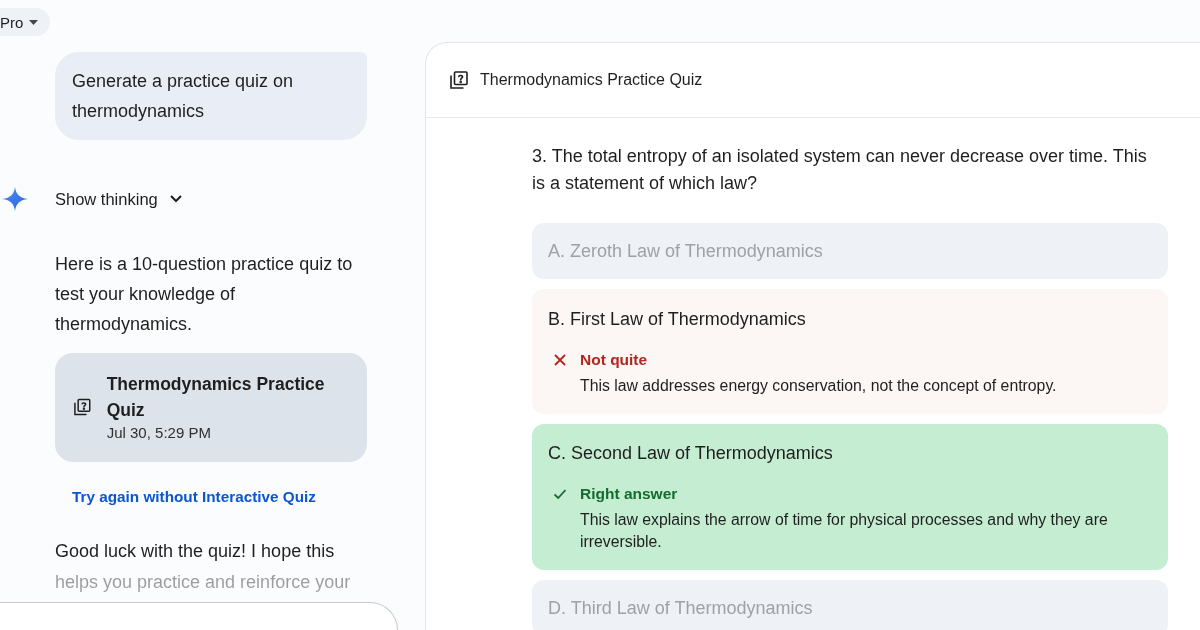  Describe the element at coordinates (216, 397) in the screenshot. I see `quiz-card-title: Thermodynamics Practice Quiz` at that location.